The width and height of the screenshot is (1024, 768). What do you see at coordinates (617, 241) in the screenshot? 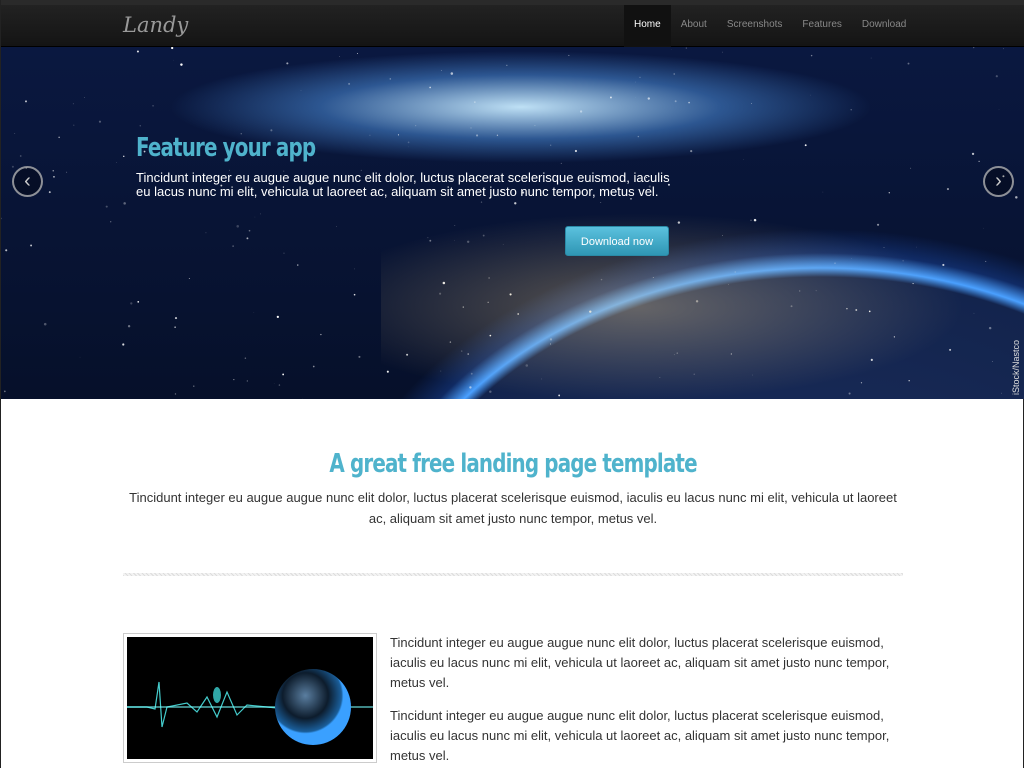
I see `download-now-button: Download now` at bounding box center [617, 241].